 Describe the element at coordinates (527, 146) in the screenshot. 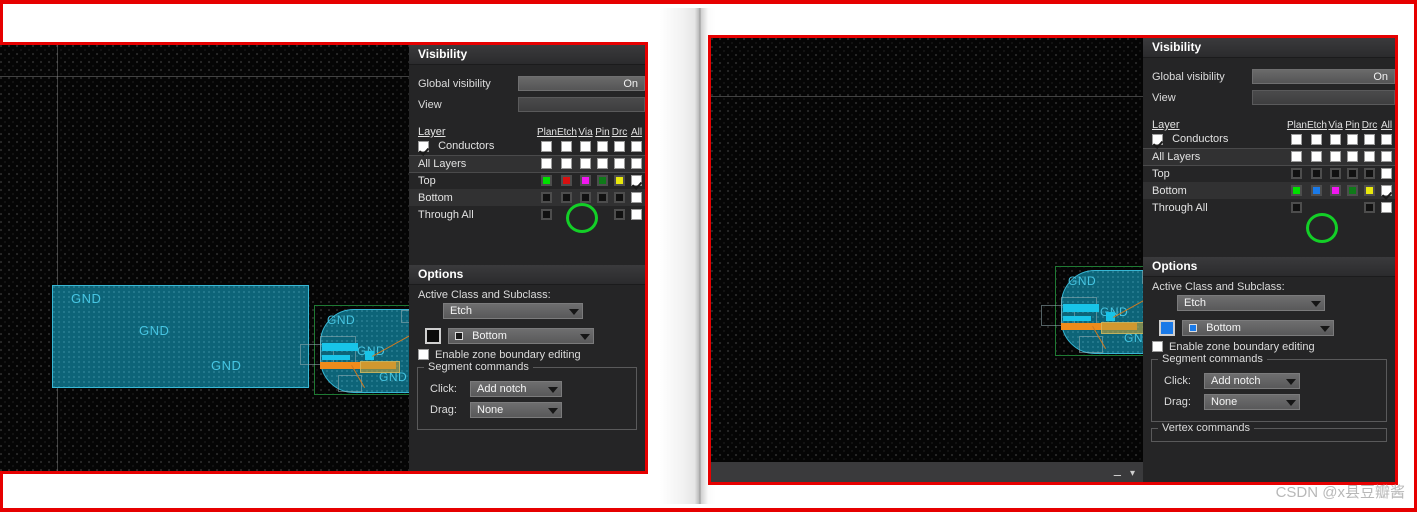

I see `table-row: Conductors` at that location.